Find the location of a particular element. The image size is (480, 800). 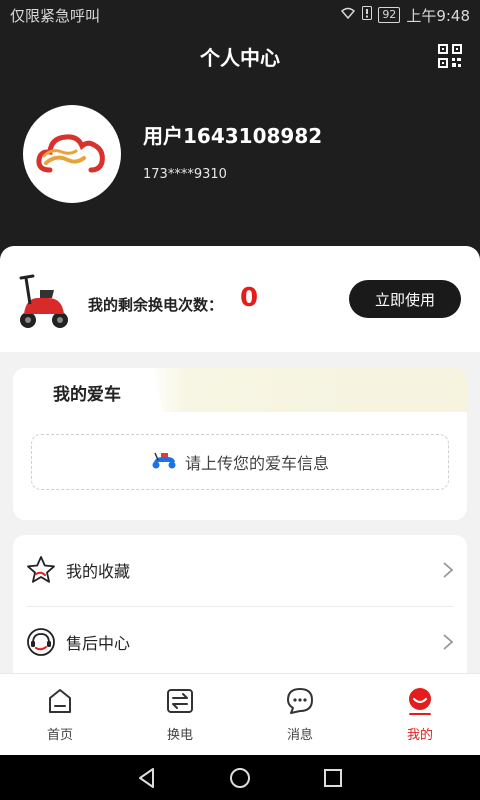

home-circle-icon is located at coordinates (240, 778).